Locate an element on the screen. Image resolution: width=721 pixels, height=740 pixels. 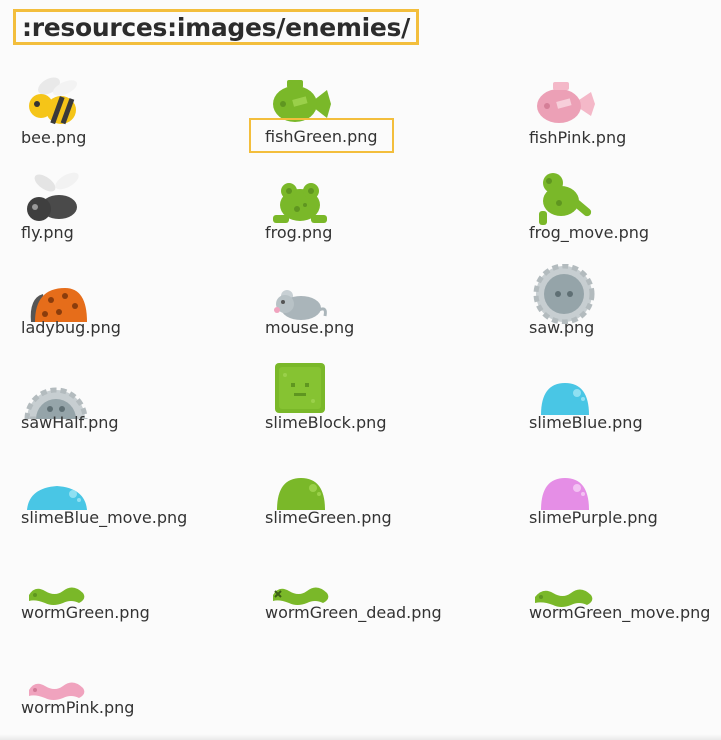
file-name-label: frog_move.png is located at coordinates (589, 232).